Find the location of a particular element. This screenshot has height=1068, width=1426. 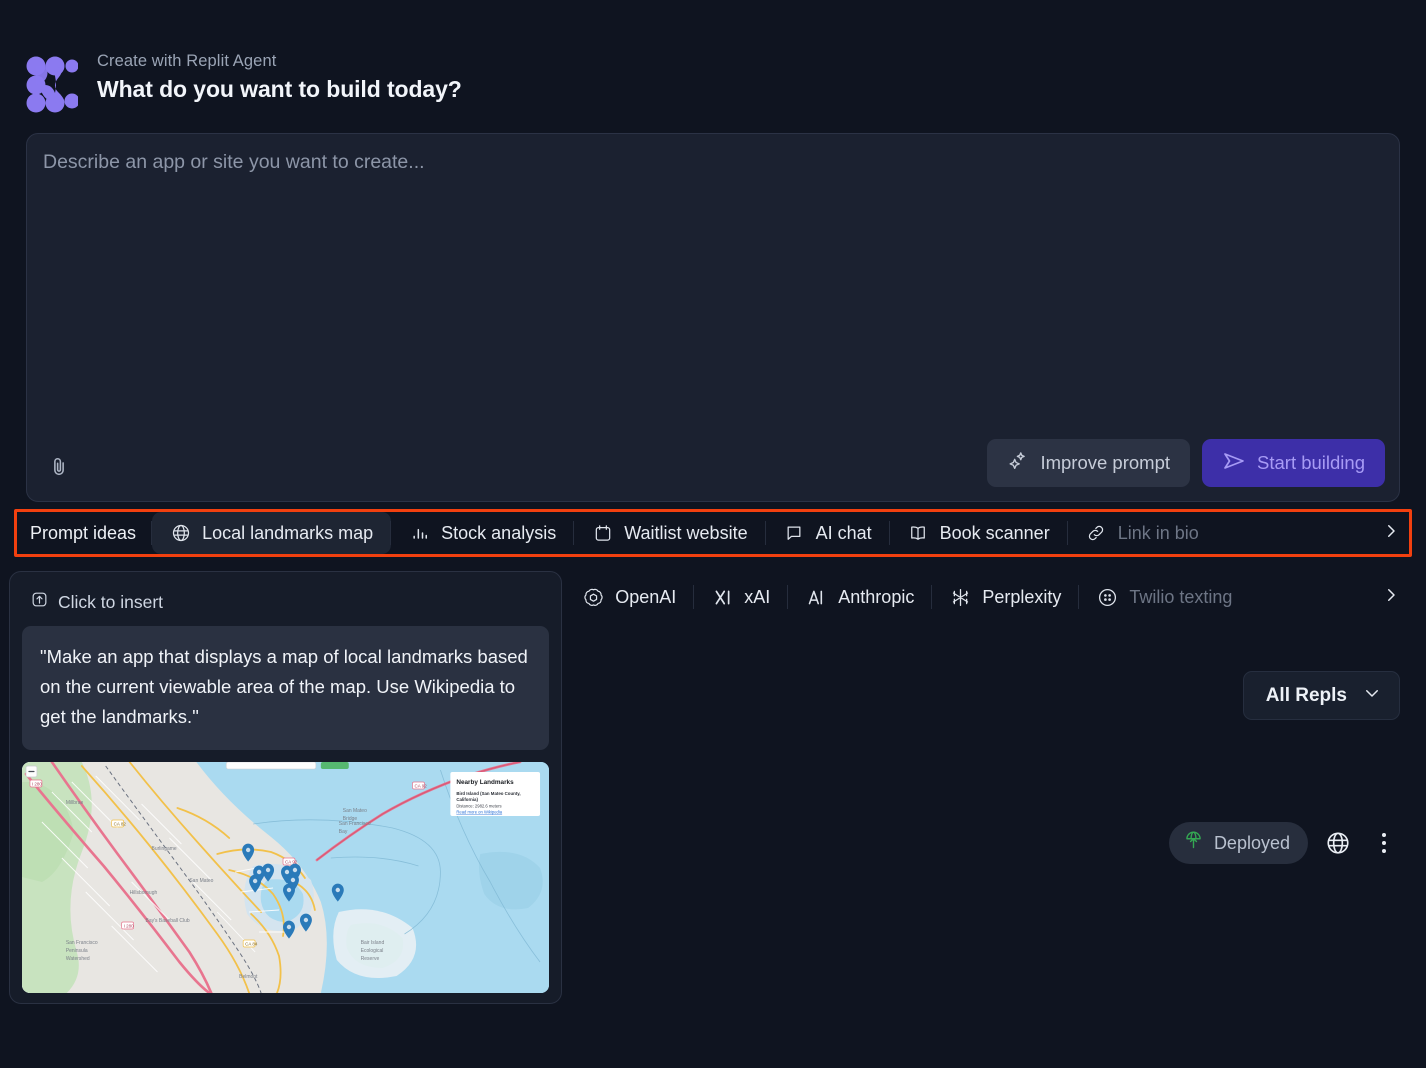

prompt-idea-link-in-bio: Link in bio is located at coordinates (1142, 533).